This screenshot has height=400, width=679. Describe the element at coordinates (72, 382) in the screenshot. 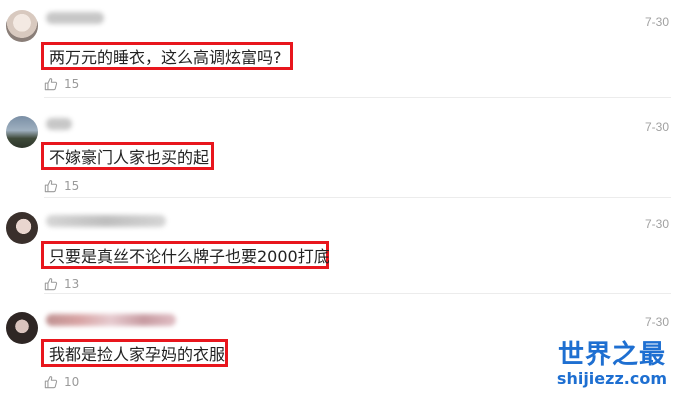

I see `like-count: 10` at that location.